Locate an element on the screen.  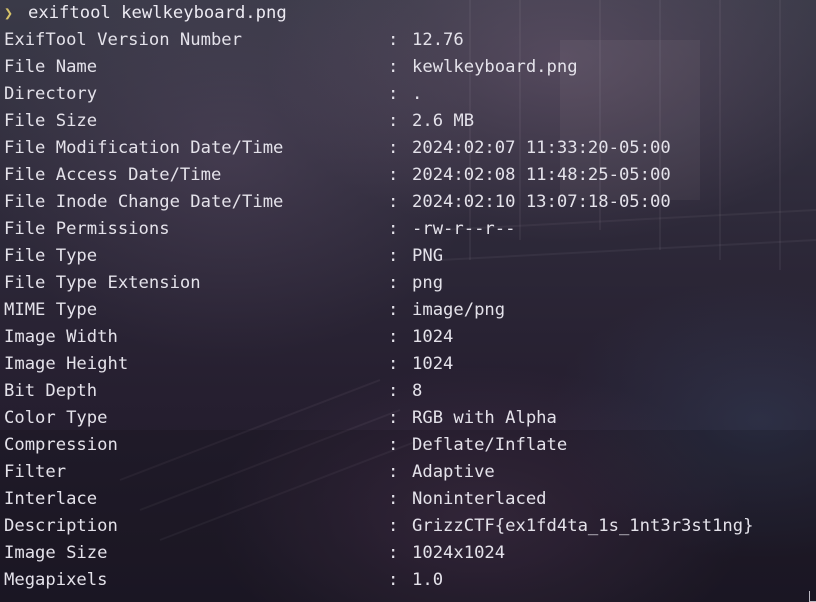
exif-key: Color Type is located at coordinates (56, 418).